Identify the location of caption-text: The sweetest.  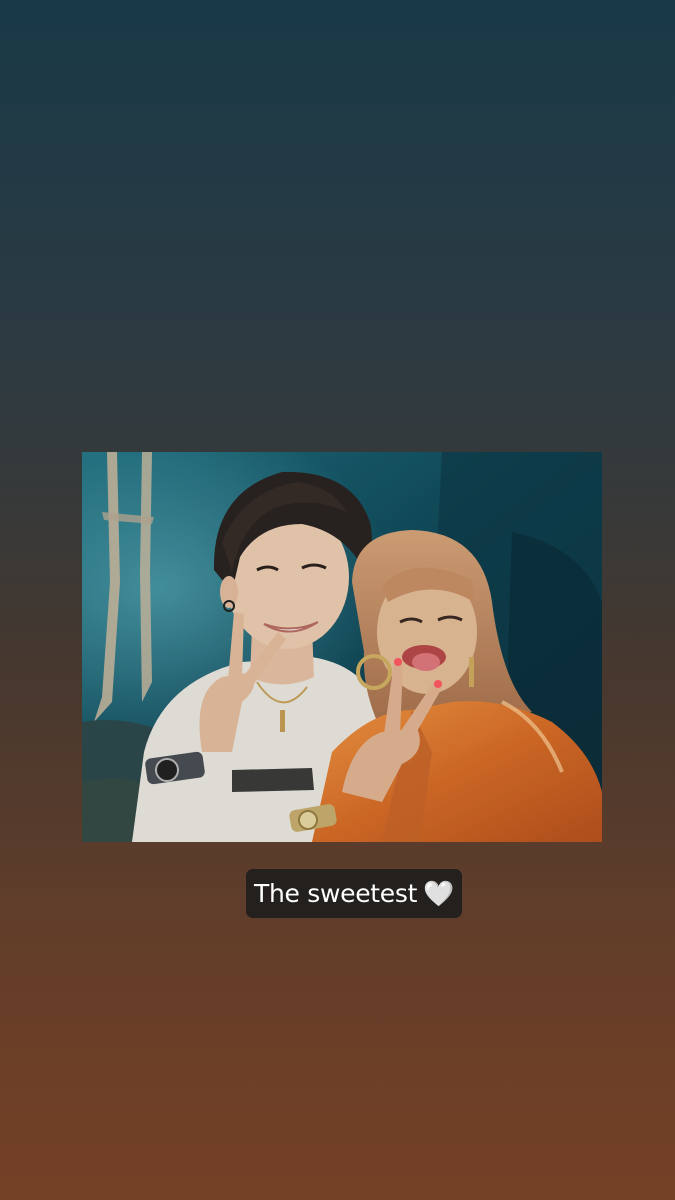
(336, 893).